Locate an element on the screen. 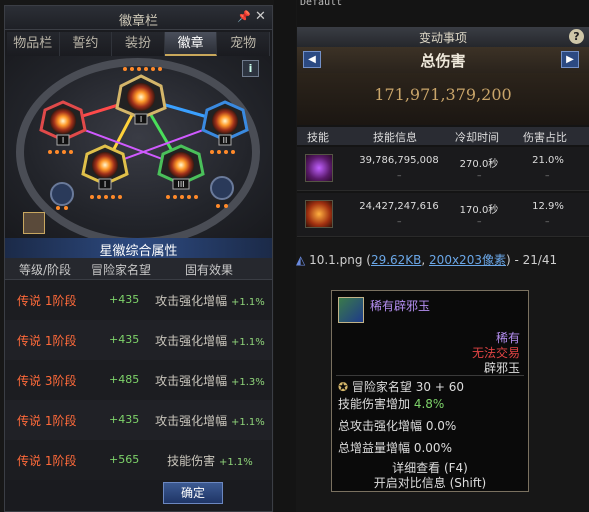  stats-header-title: 星徽综合属性 is located at coordinates (138, 251).